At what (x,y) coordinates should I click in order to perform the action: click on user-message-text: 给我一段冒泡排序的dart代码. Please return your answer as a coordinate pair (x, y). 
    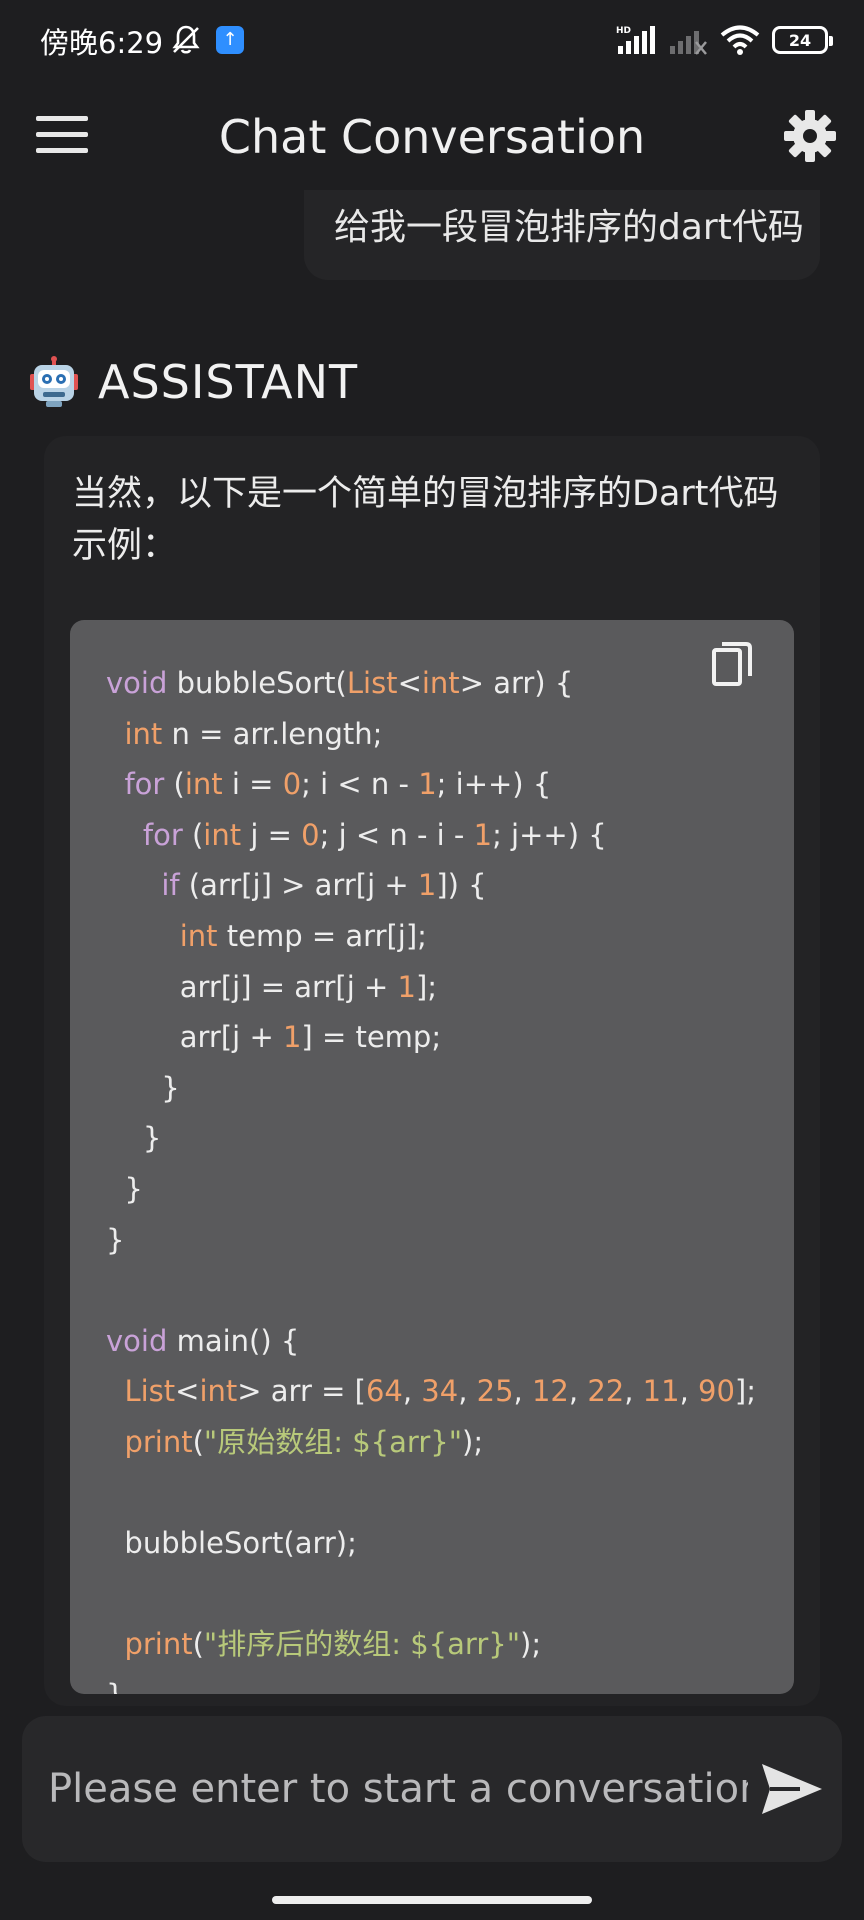
    Looking at the image, I should click on (569, 227).